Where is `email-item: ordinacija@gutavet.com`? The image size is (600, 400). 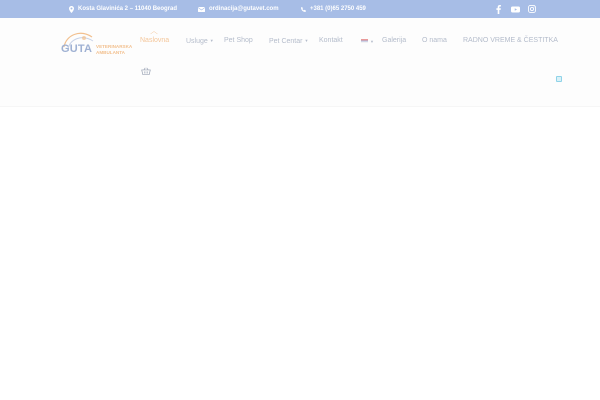 email-item: ordinacija@gutavet.com is located at coordinates (238, 9).